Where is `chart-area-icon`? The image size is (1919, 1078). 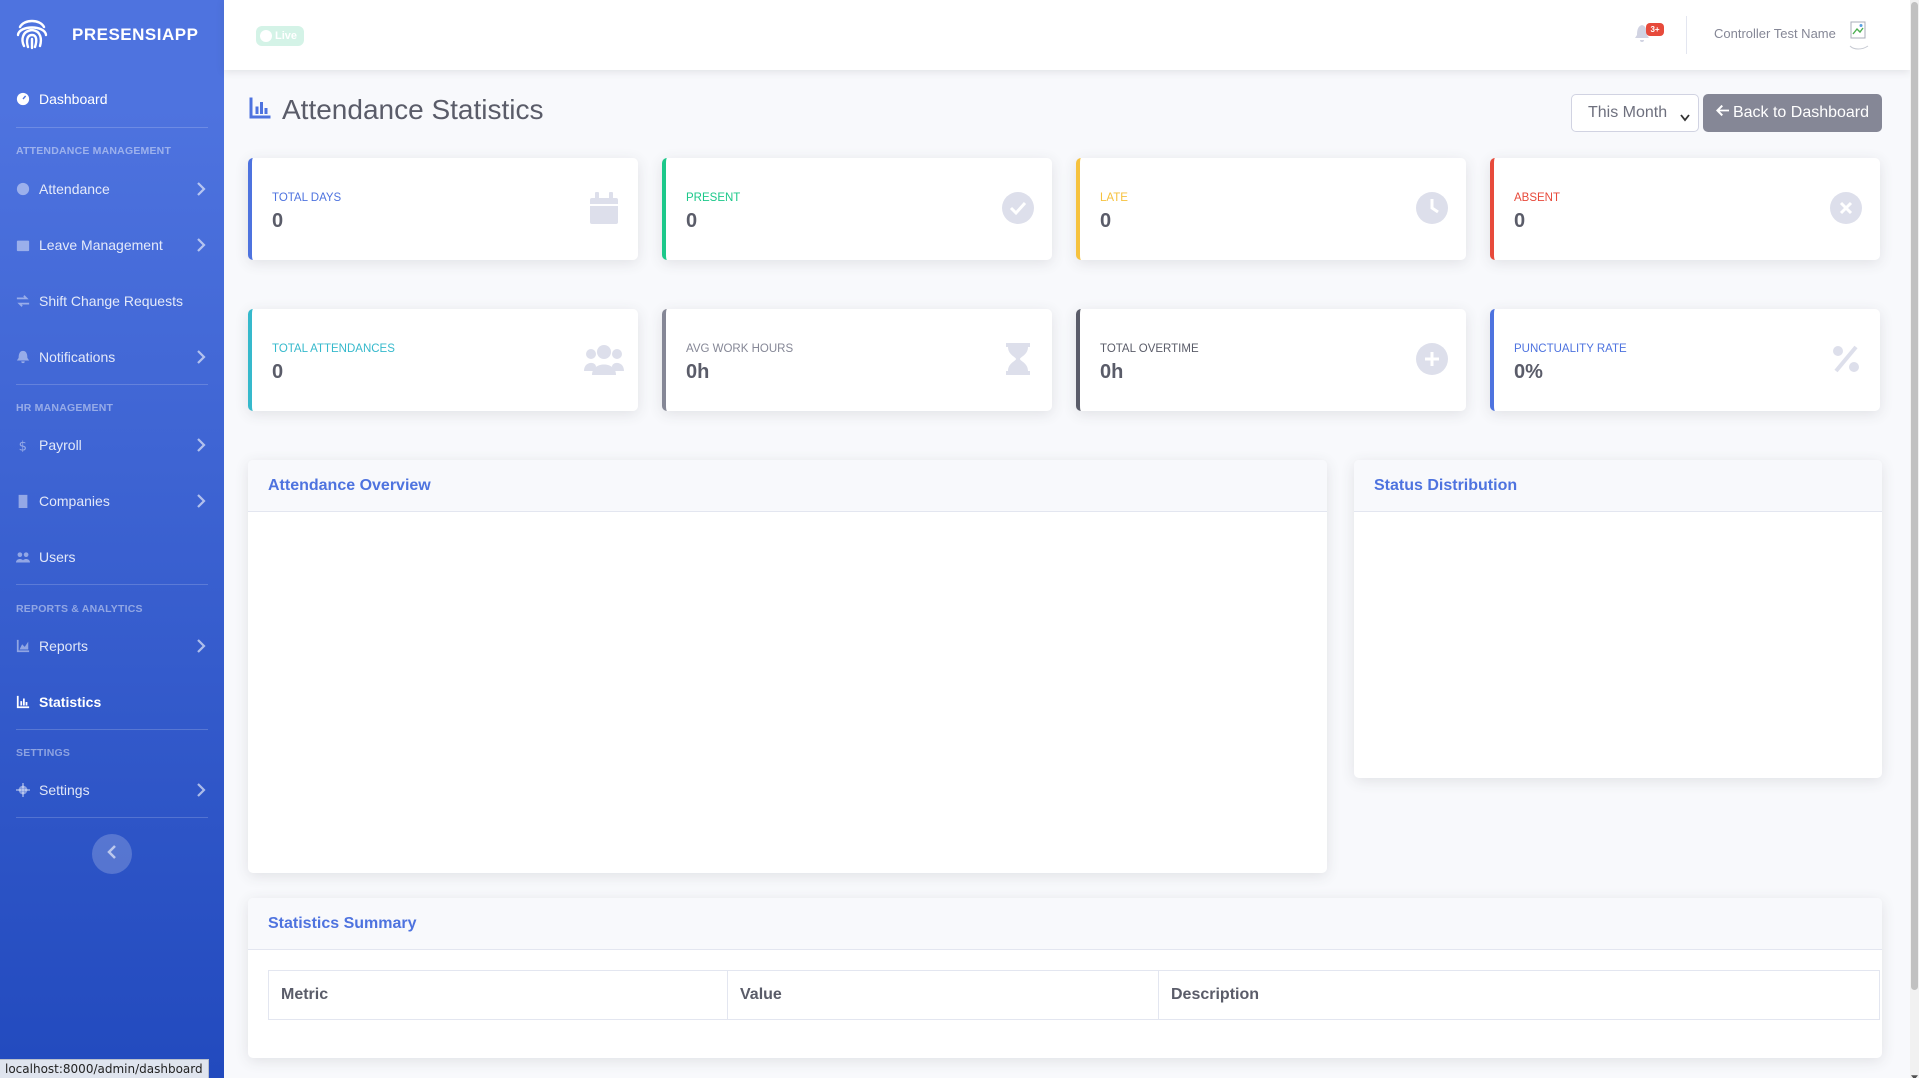
chart-area-icon is located at coordinates (23, 646).